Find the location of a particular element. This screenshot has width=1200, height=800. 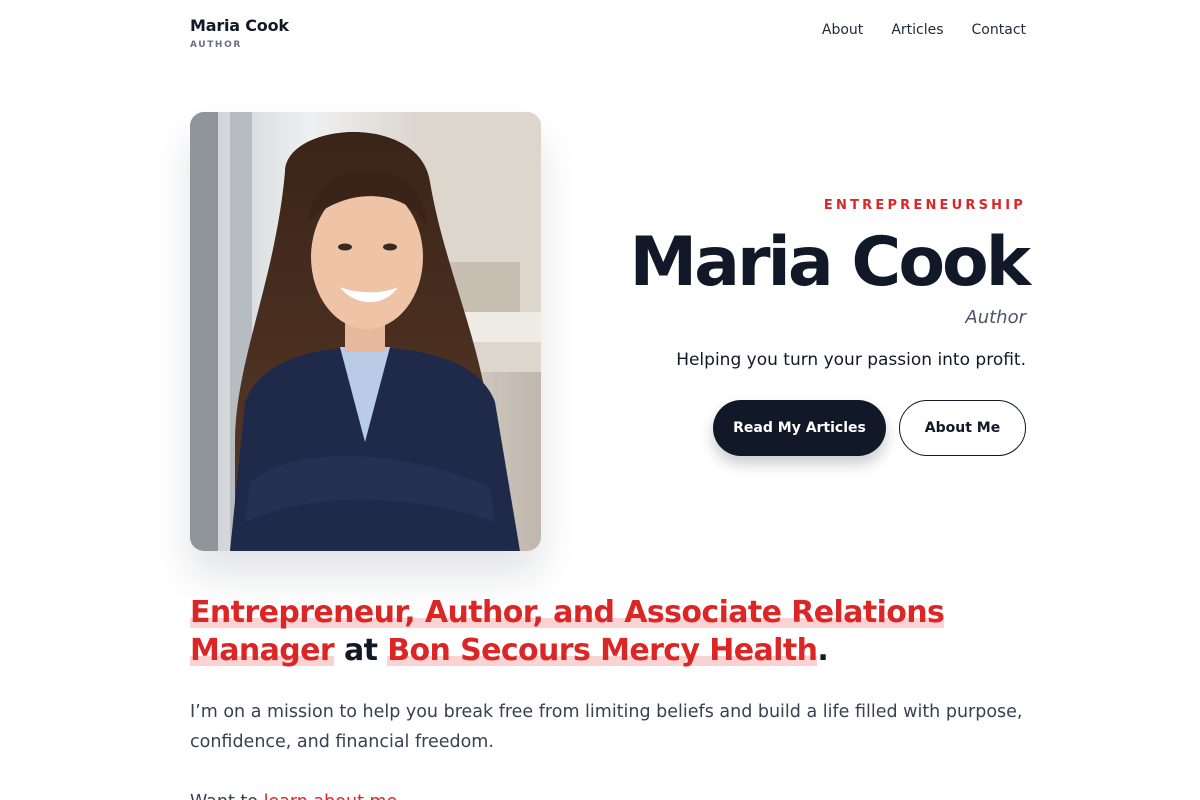

headline-period: . is located at coordinates (823, 651).